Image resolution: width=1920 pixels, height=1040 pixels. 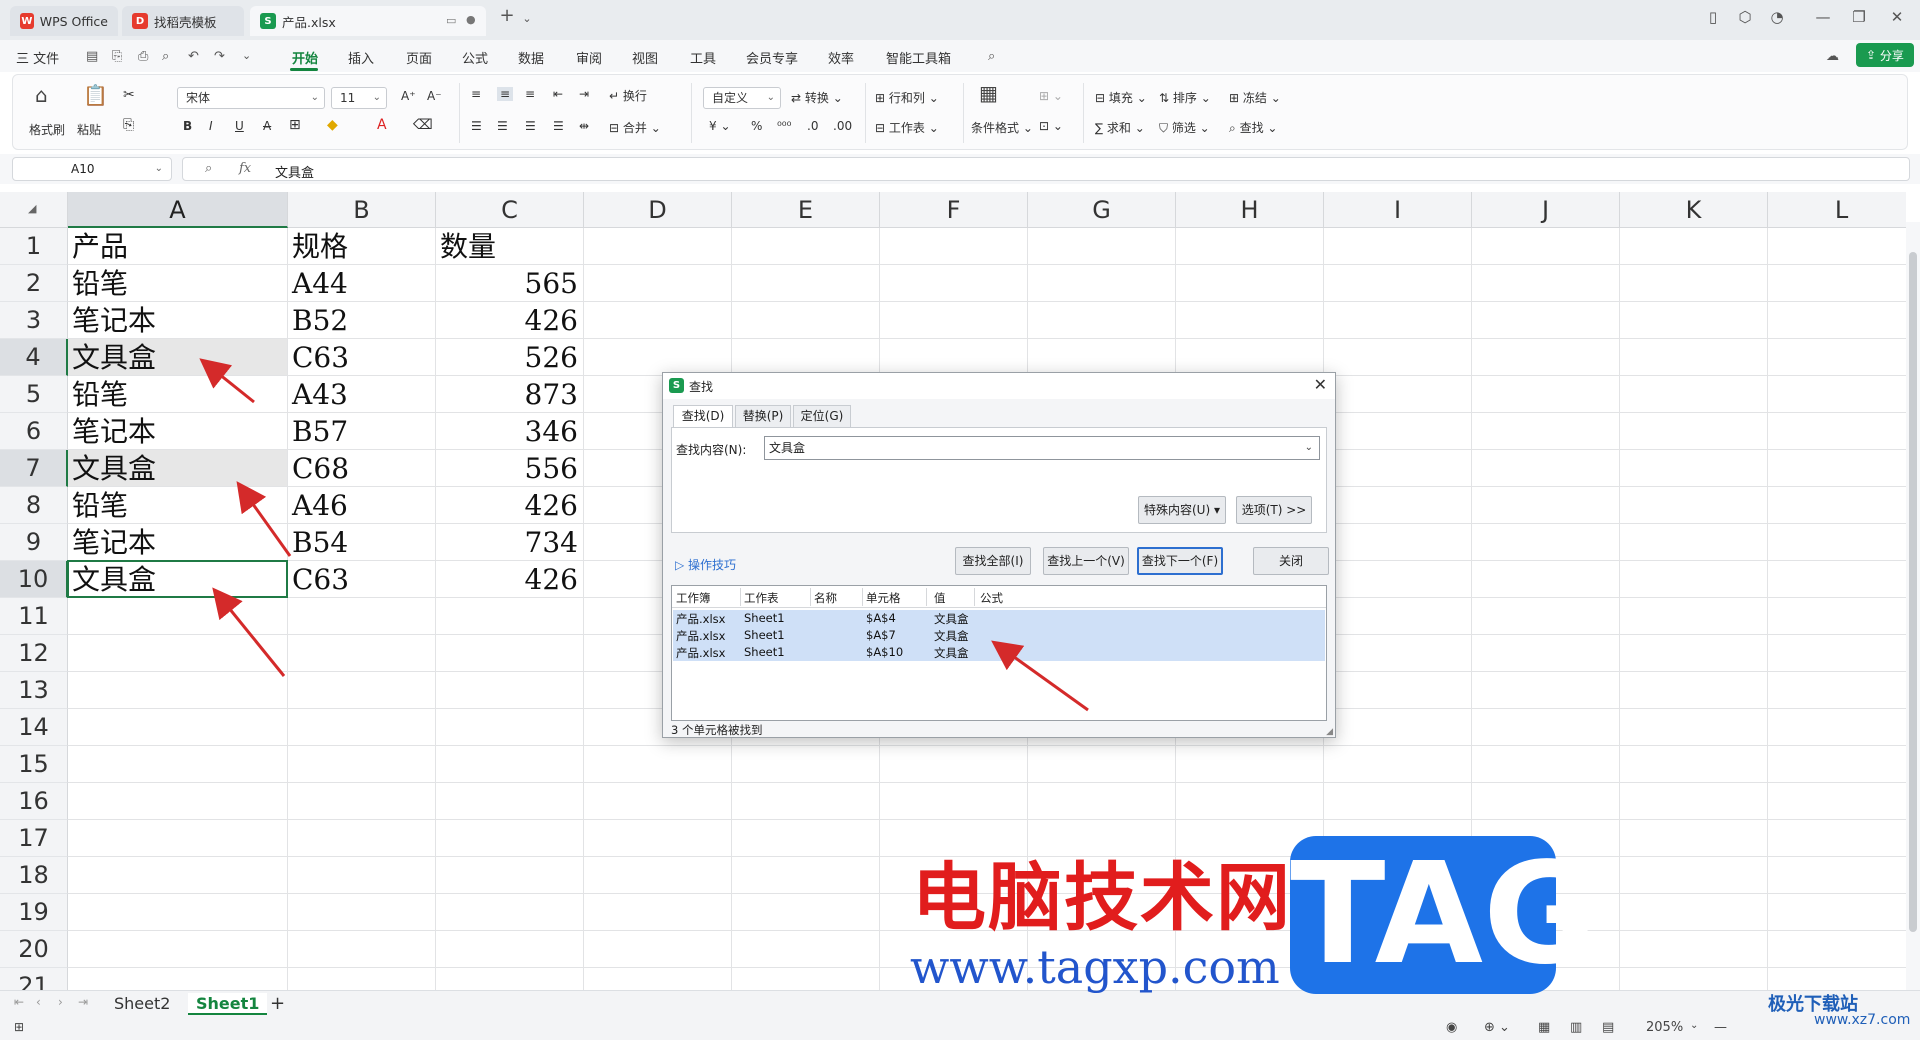 I want to click on normal-view-icon: ▦, so click(x=1544, y=1027).